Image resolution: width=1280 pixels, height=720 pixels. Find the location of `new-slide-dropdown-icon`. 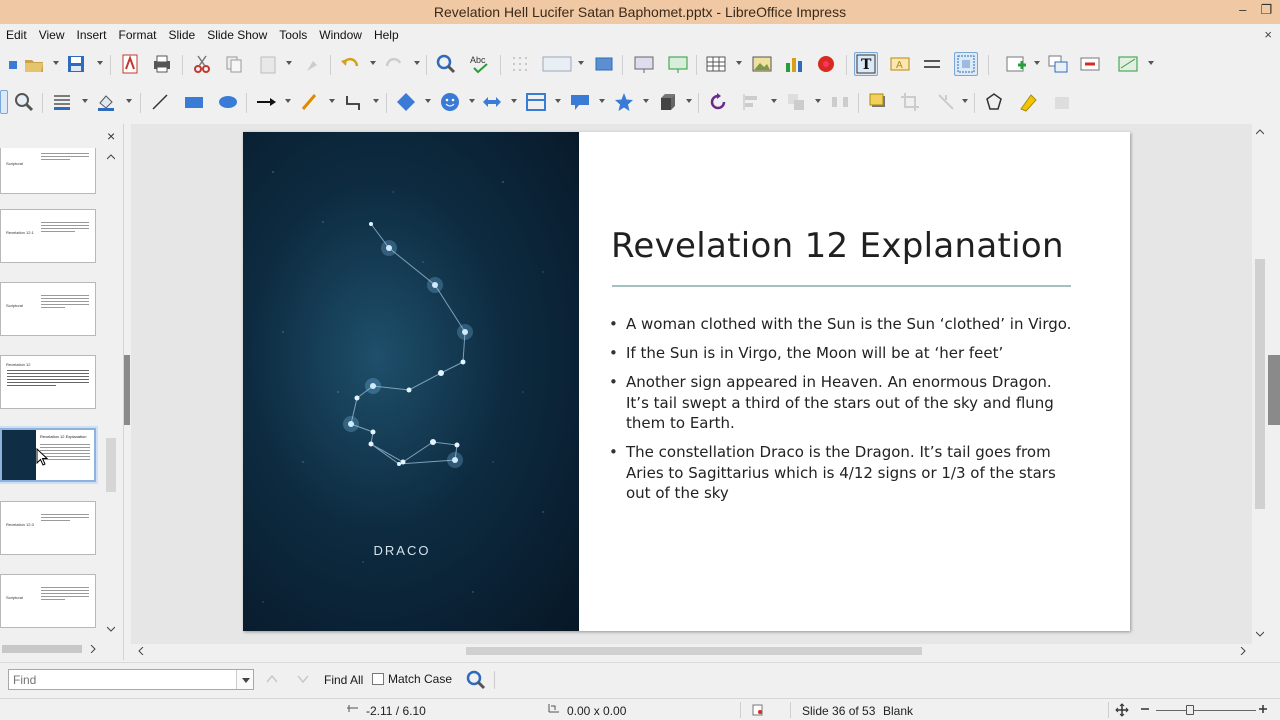

new-slide-dropdown-icon is located at coordinates (1037, 64).